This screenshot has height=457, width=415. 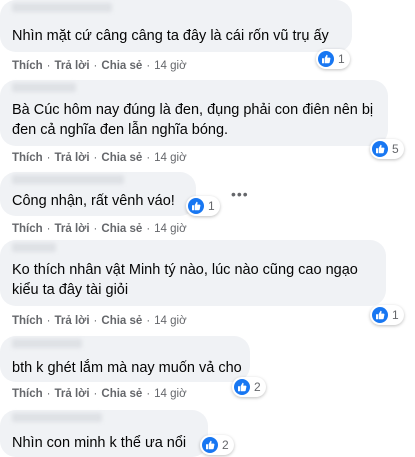 I want to click on comment-bubble: Công nhận, rất vênh váo!, so click(x=98, y=194).